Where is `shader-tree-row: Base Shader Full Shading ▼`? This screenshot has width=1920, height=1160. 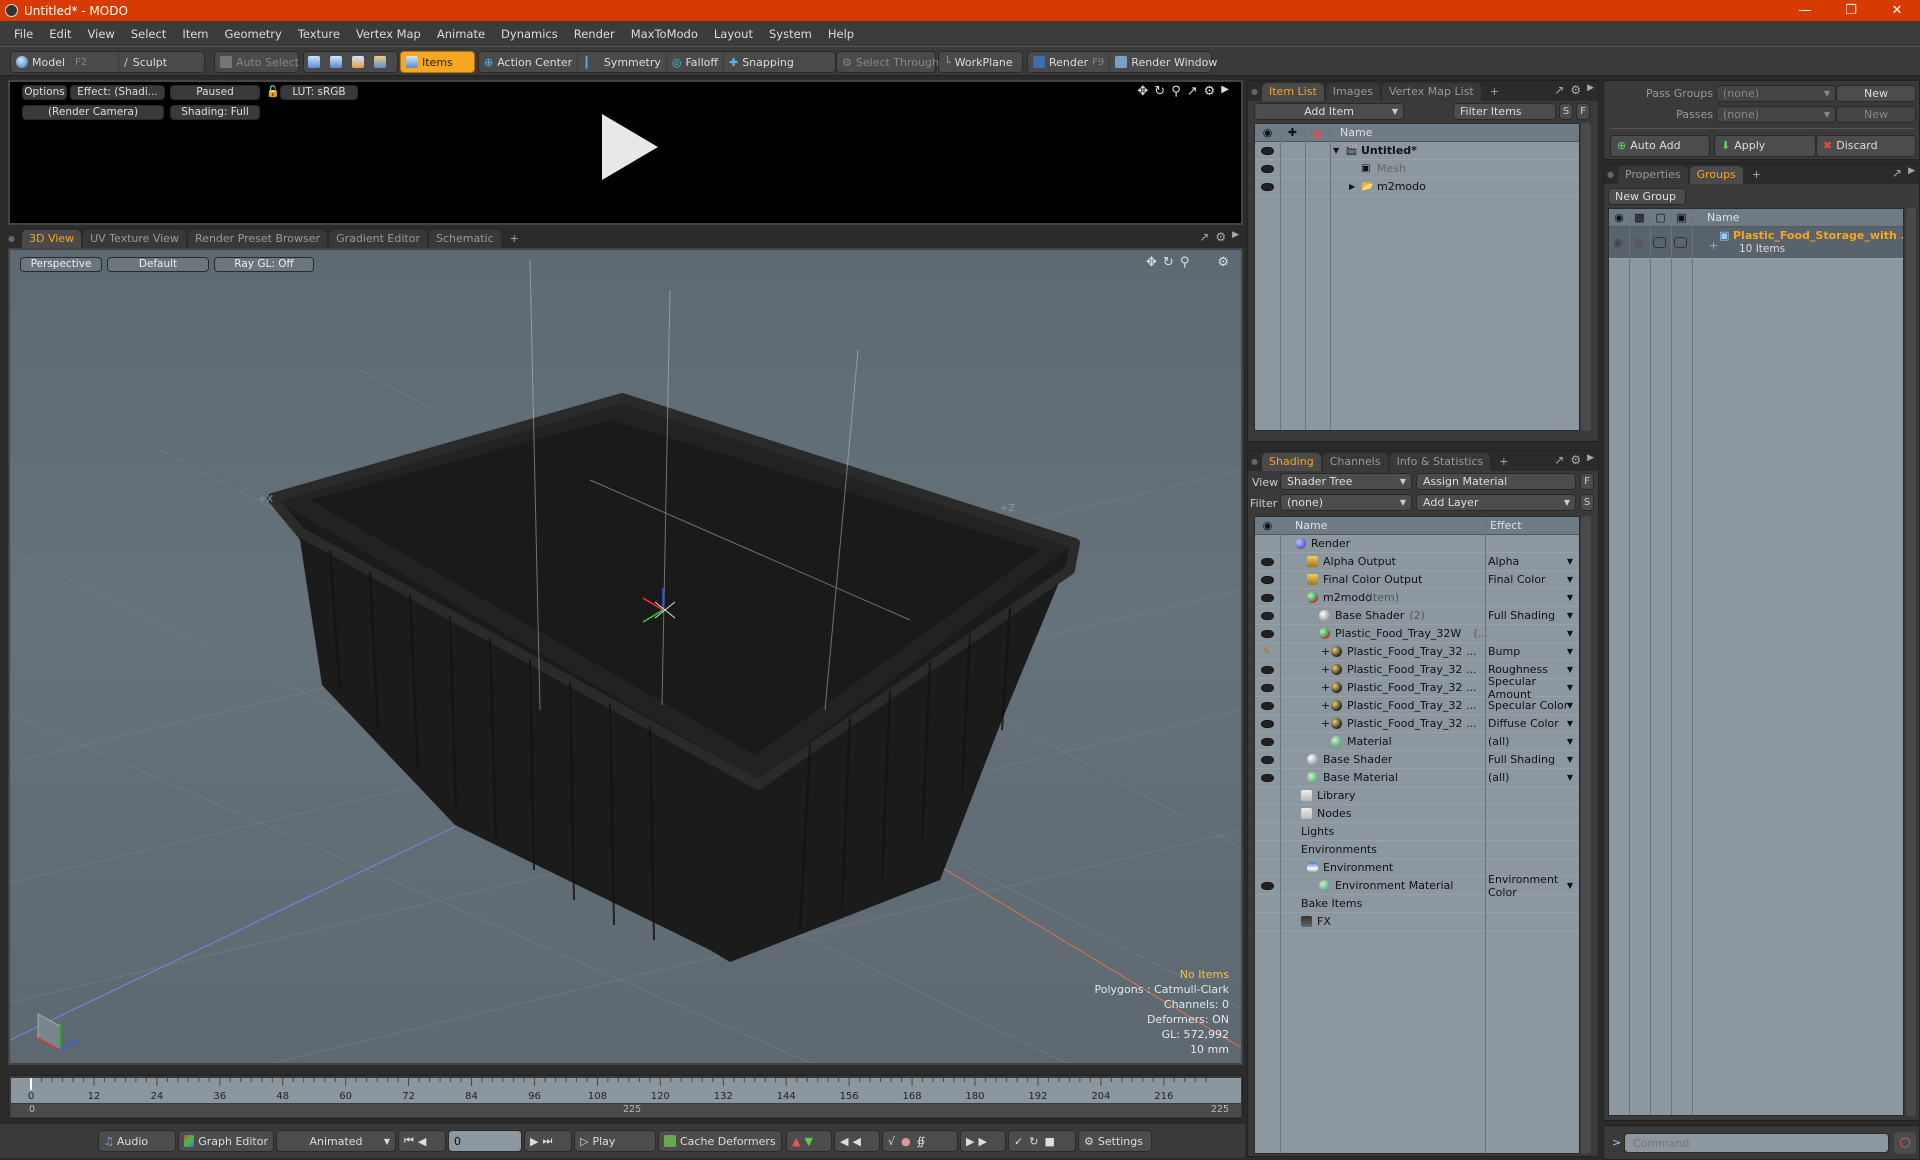
shader-tree-row: Base Shader Full Shading ▼ is located at coordinates (1417, 760).